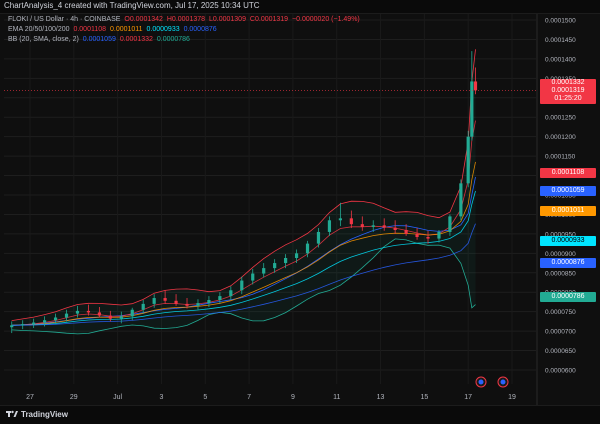 Image resolution: width=600 pixels, height=424 pixels. What do you see at coordinates (568, 211) in the screenshot?
I see `ema50-tag: 0.0001011` at bounding box center [568, 211].